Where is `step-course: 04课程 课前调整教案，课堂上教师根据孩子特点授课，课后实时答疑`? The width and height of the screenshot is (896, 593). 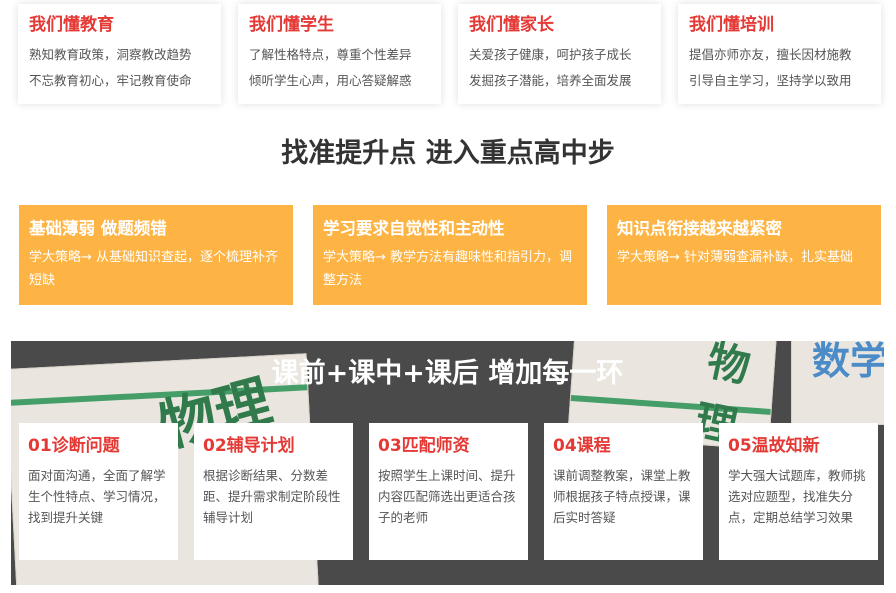 step-course: 04课程 课前调整教案，课堂上教师根据孩子特点授课，课后实时答疑 is located at coordinates (623, 491).